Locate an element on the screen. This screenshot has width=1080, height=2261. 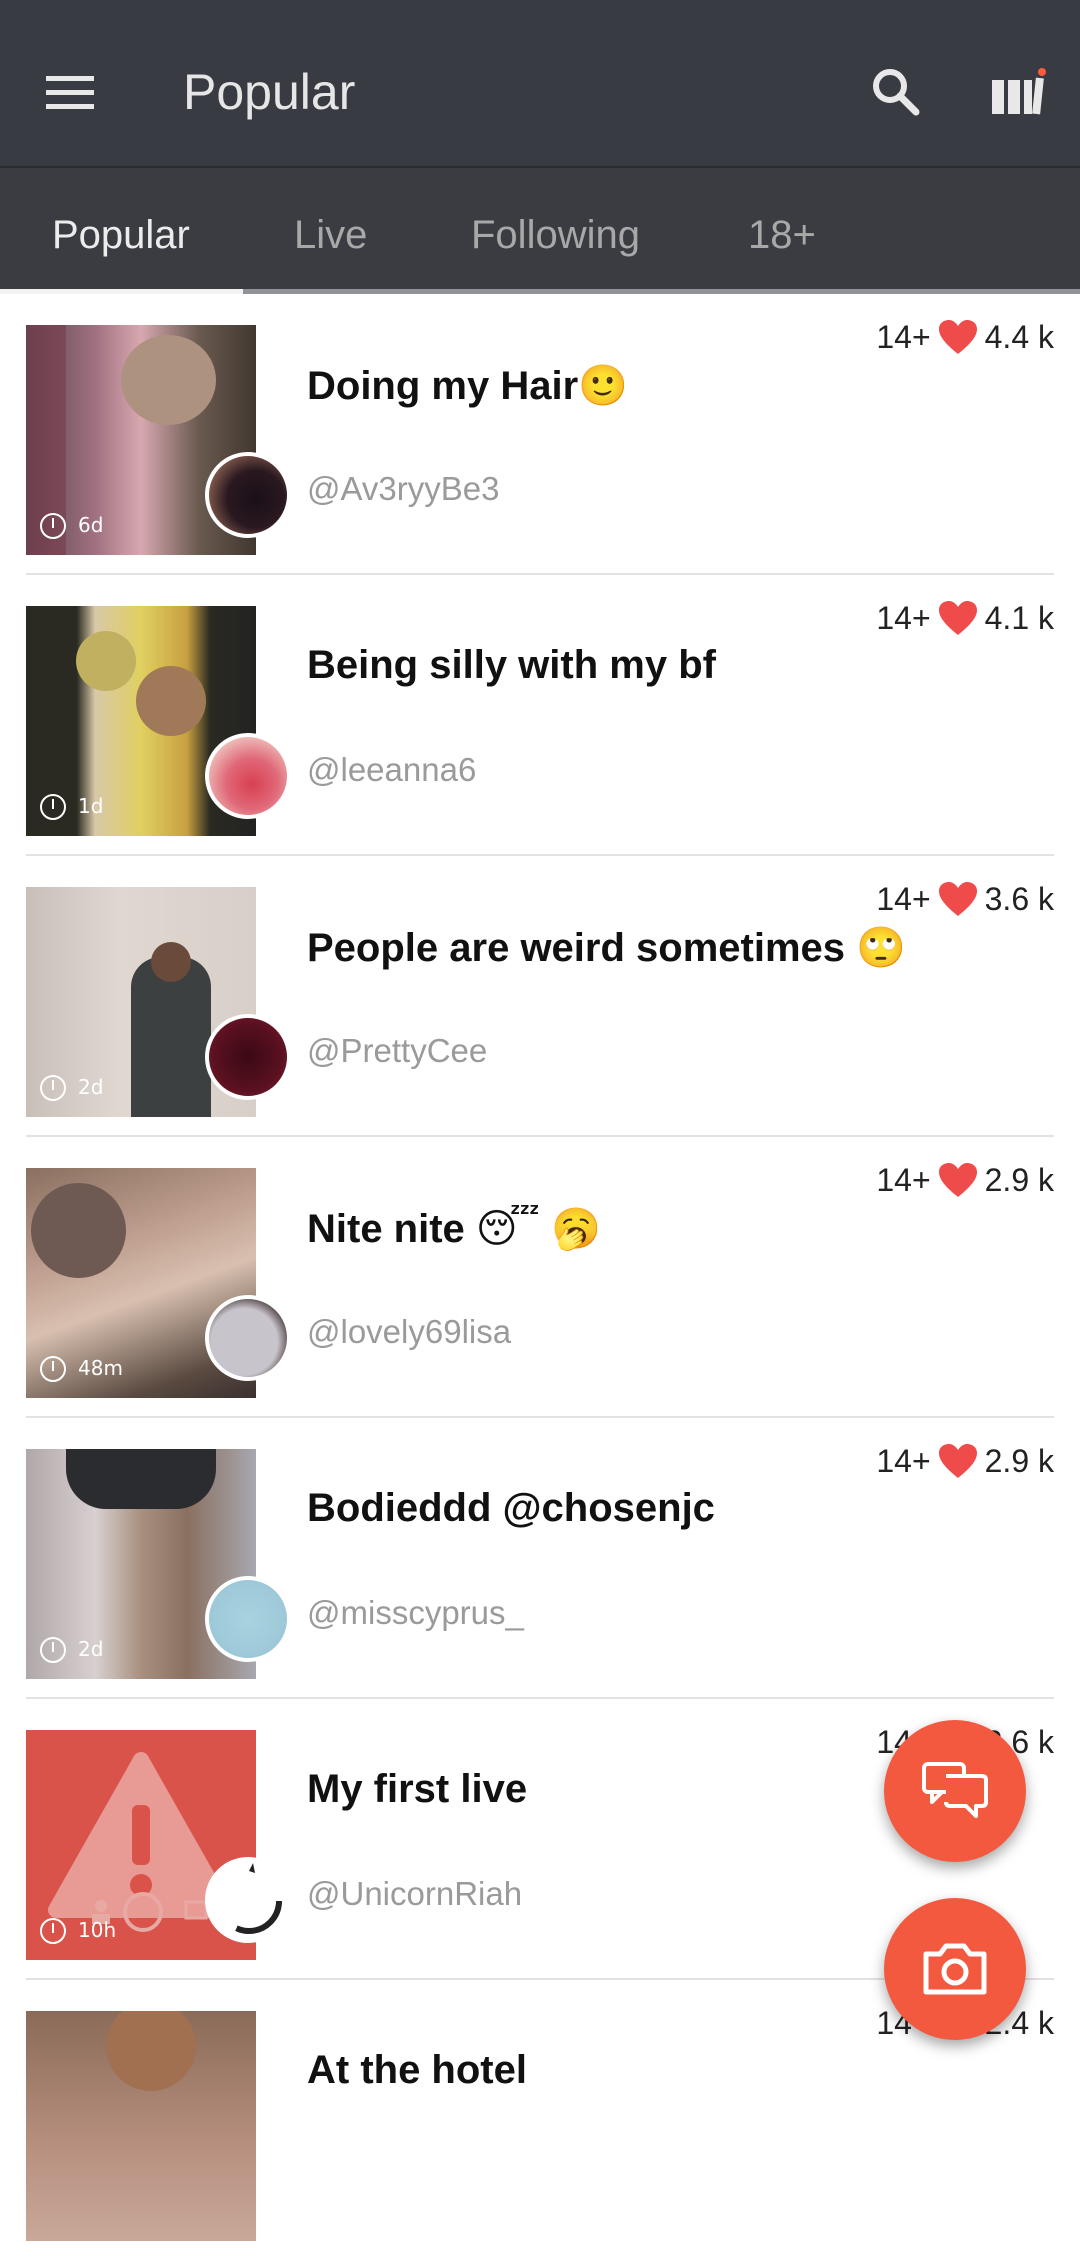
post-stats: 14+ 3.6 k is located at coordinates (965, 899).